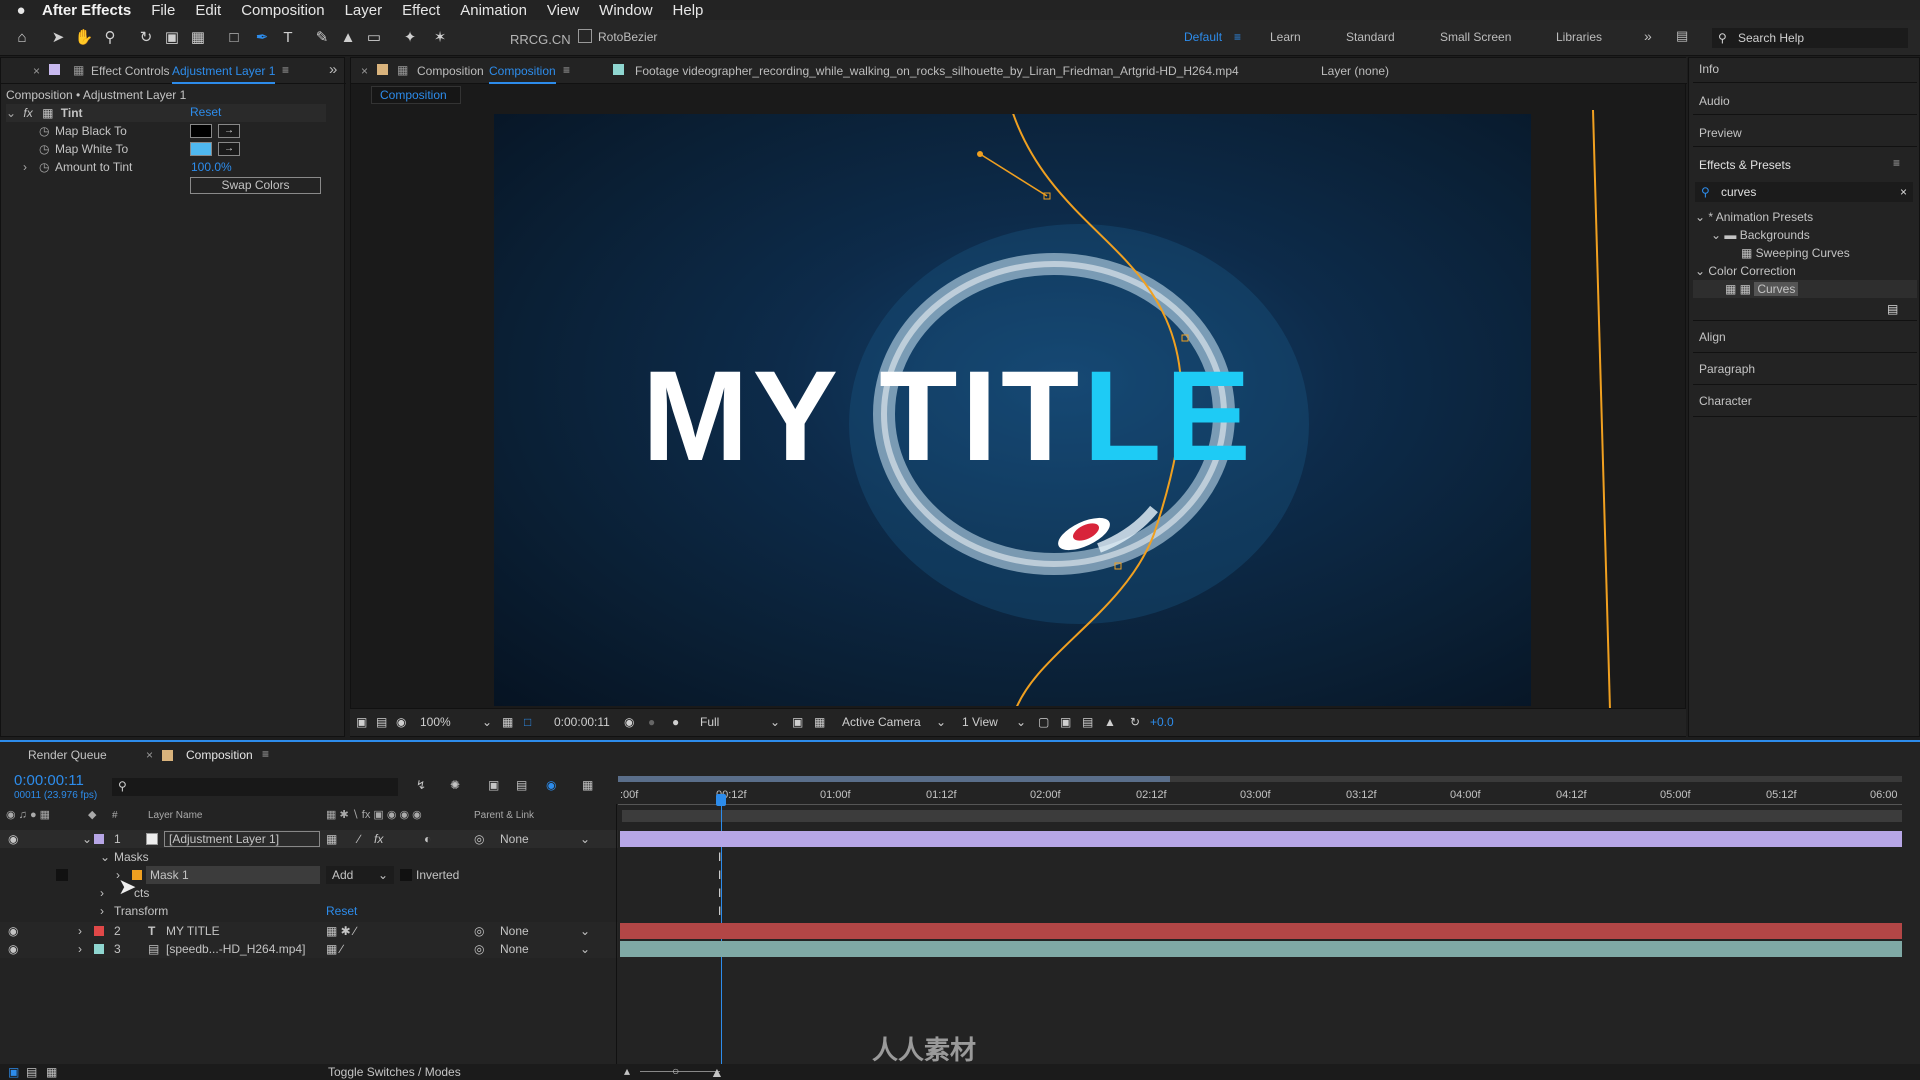 The image size is (1920, 1080). I want to click on workspace-learn: Learn, so click(1285, 37).